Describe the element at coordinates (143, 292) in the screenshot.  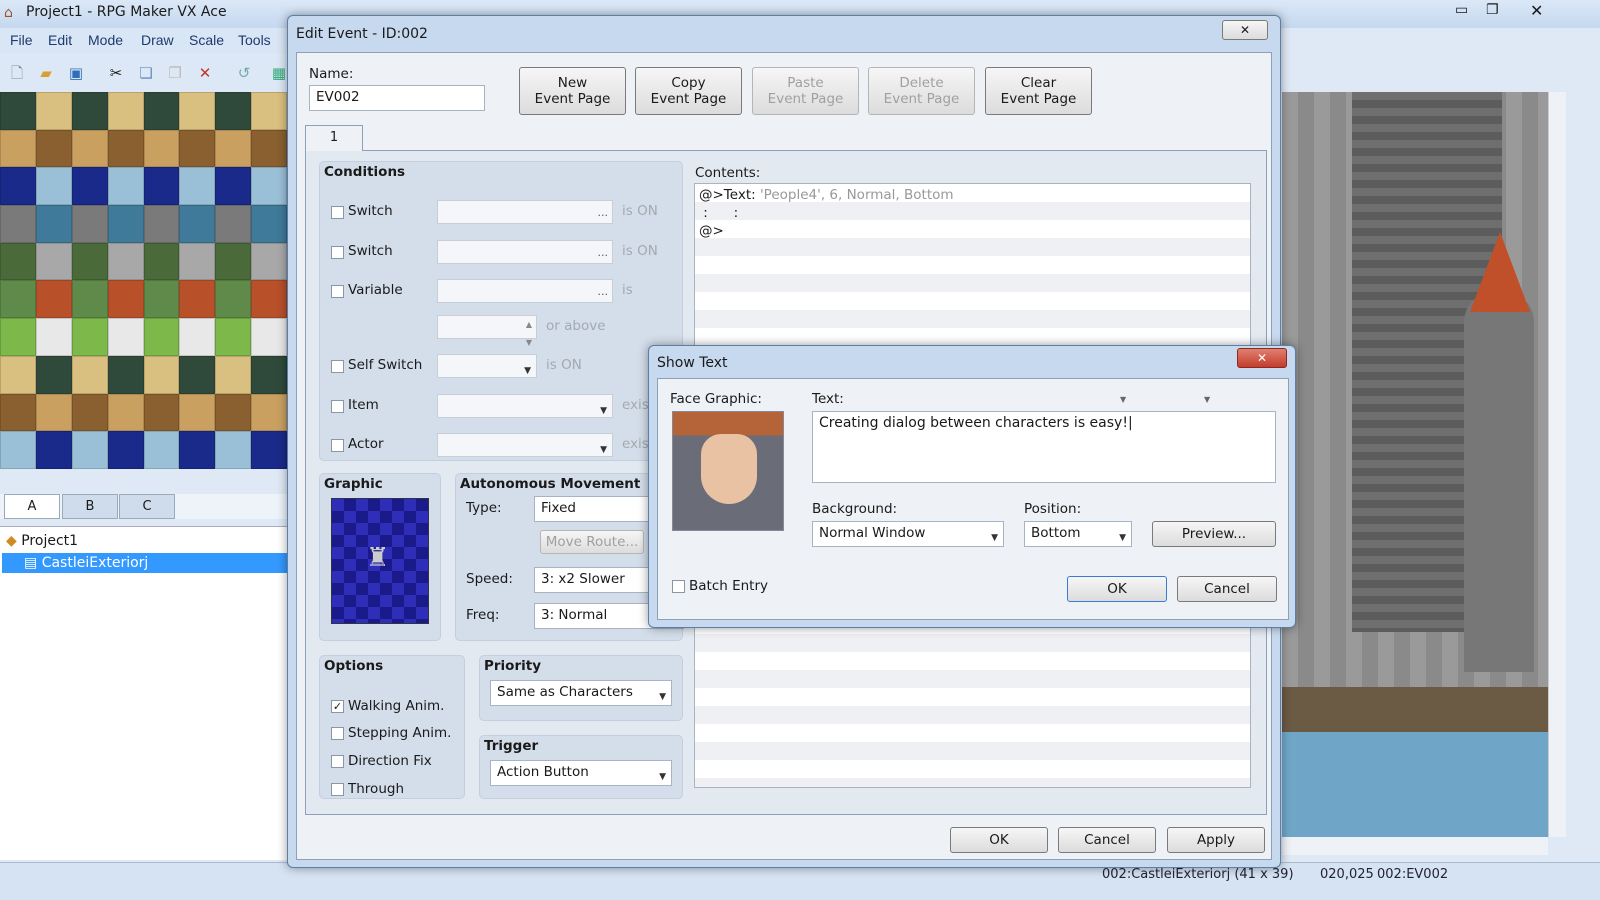
I see `tileset-palette` at that location.